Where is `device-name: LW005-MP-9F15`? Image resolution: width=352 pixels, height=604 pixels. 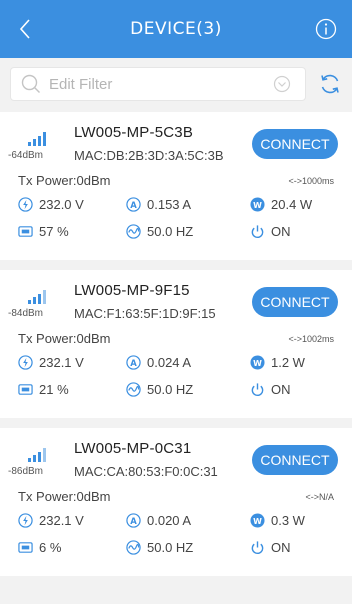 device-name: LW005-MP-9F15 is located at coordinates (132, 290).